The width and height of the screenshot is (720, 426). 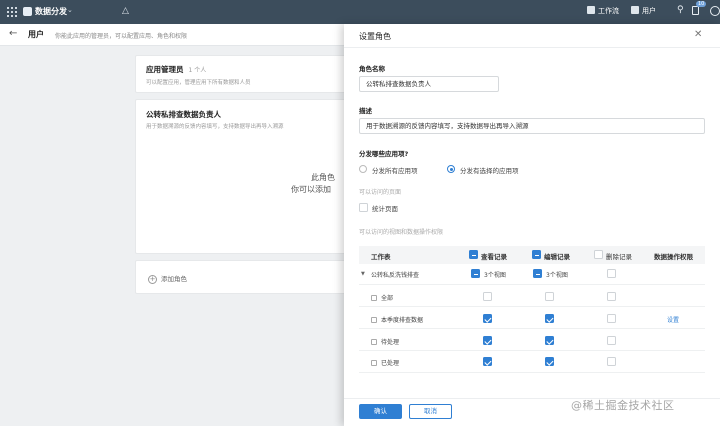 What do you see at coordinates (475, 273) in the screenshot?
I see `sheet-view-checkbox` at bounding box center [475, 273].